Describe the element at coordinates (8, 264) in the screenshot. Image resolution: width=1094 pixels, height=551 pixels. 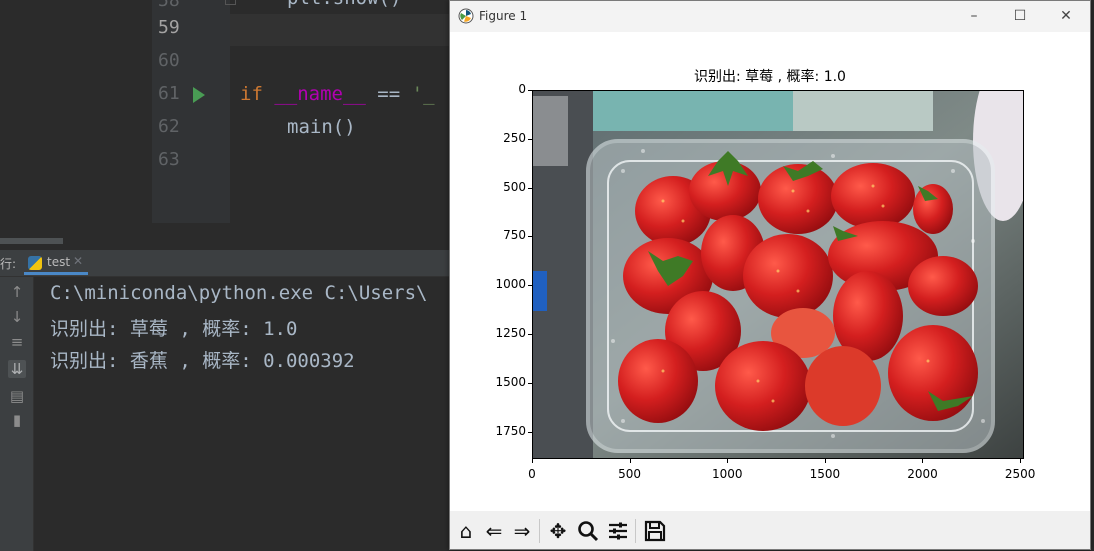
I see `run-label: 行:` at that location.